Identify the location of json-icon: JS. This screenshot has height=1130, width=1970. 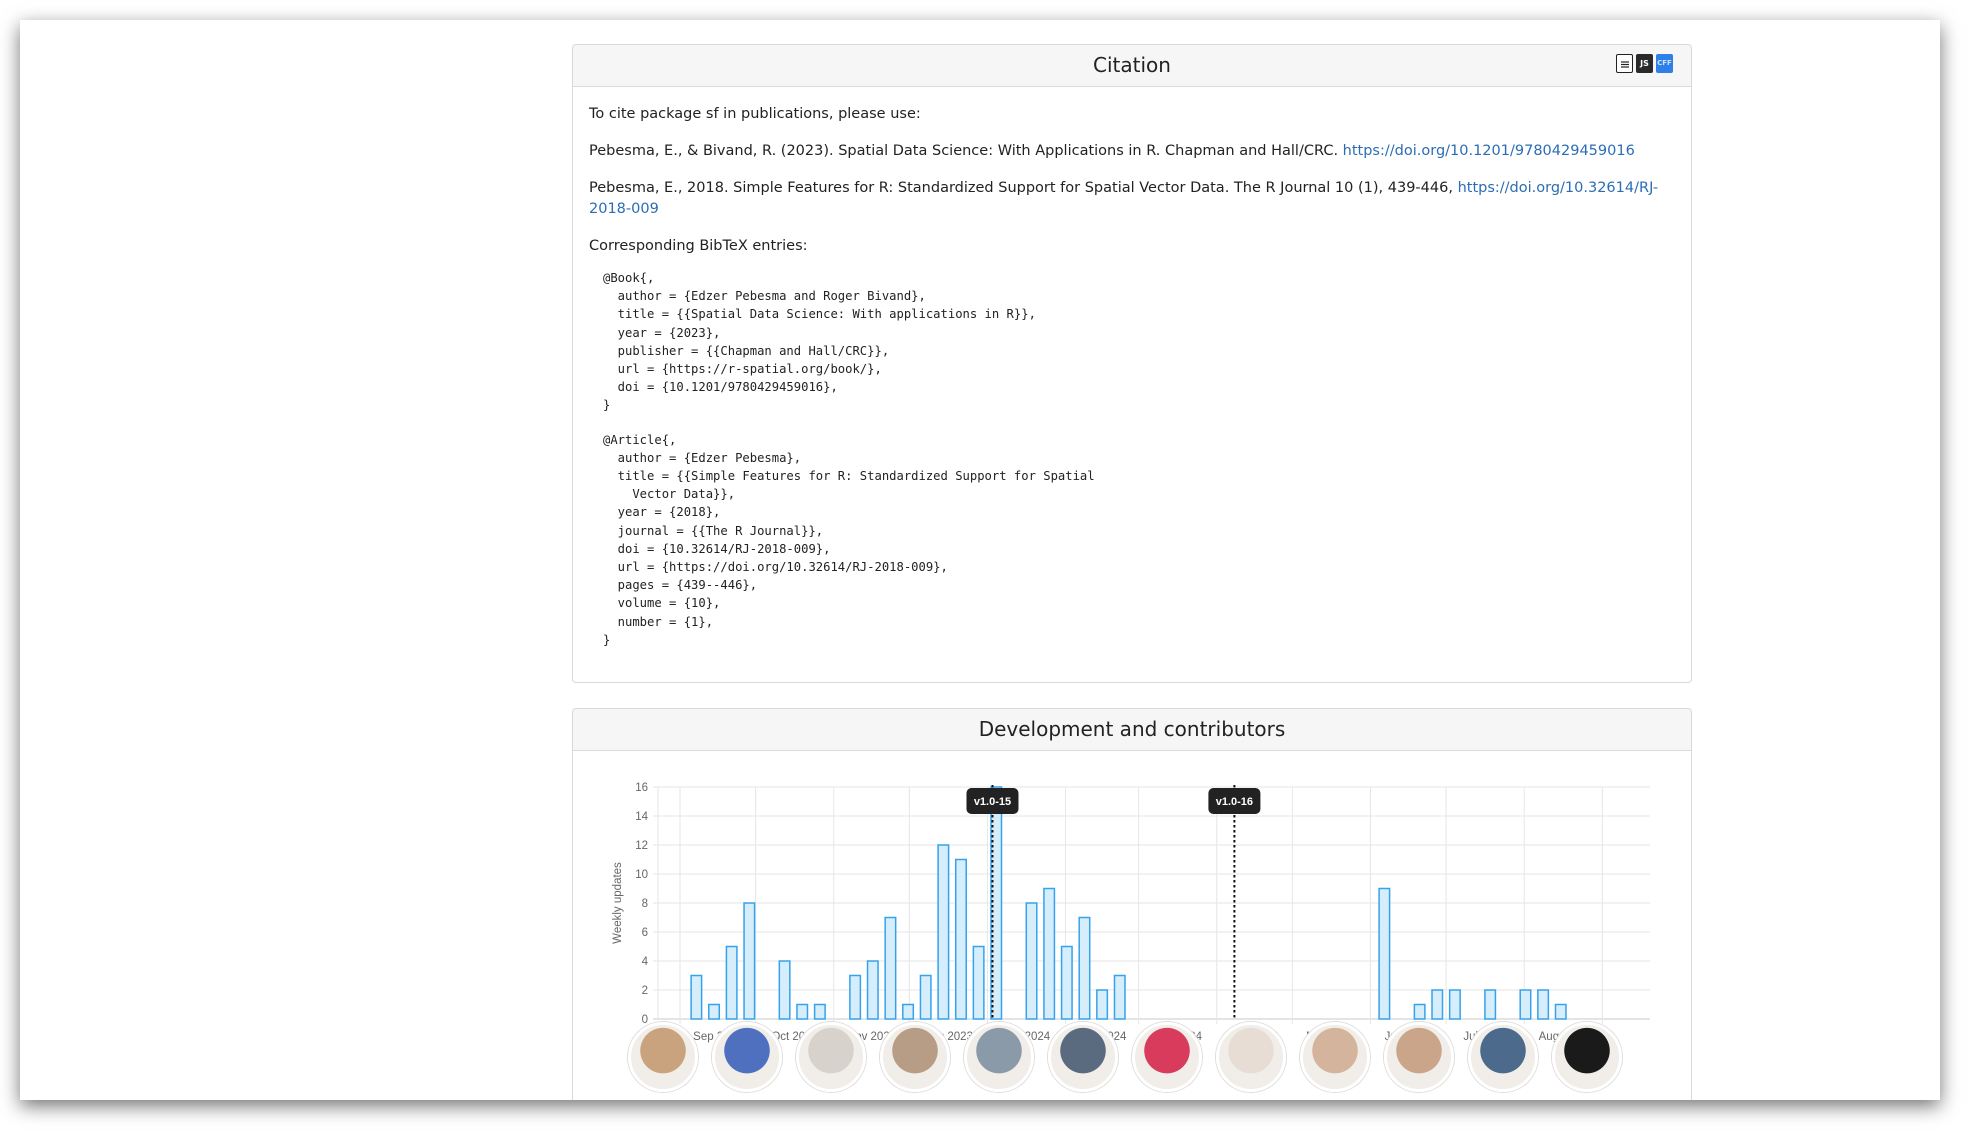
(1644, 63).